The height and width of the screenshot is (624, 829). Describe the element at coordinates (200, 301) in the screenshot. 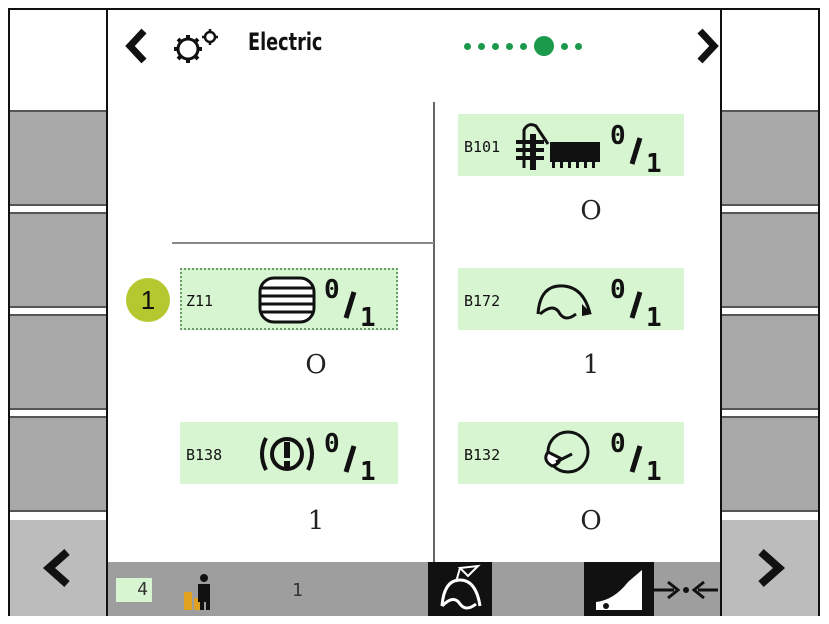

I see `sensor-code: Z11` at that location.